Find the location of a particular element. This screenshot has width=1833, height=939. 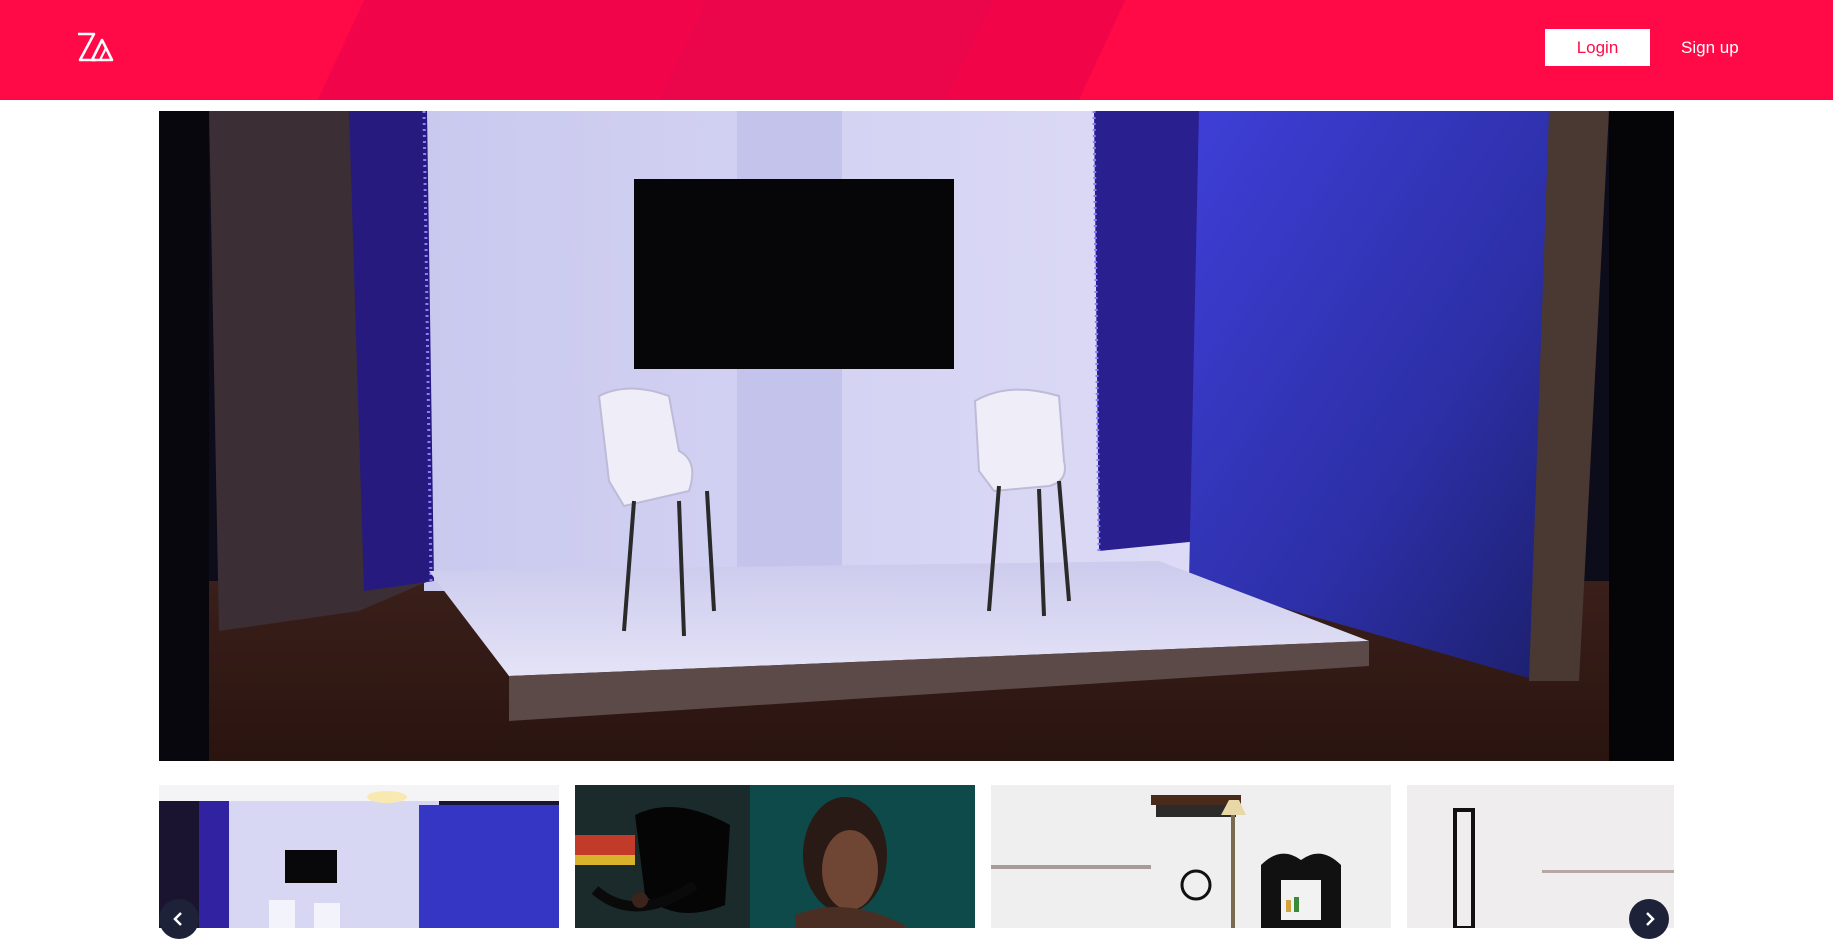

thumbnail-strip is located at coordinates (916, 856).